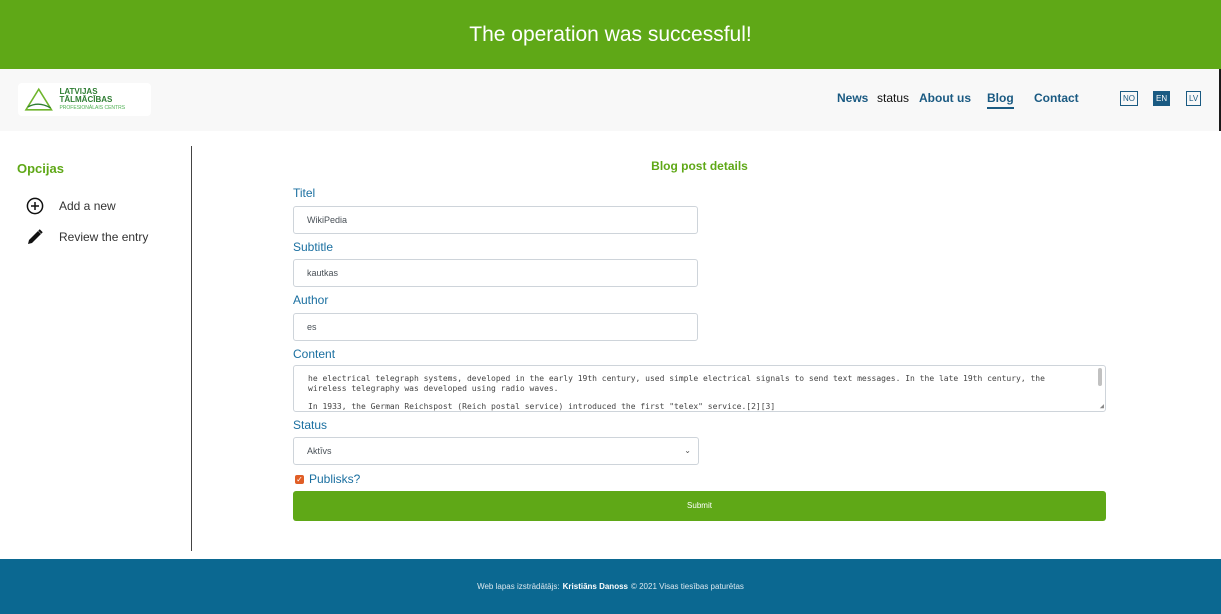  What do you see at coordinates (319, 451) in the screenshot?
I see `status-value: Aktīvs` at bounding box center [319, 451].